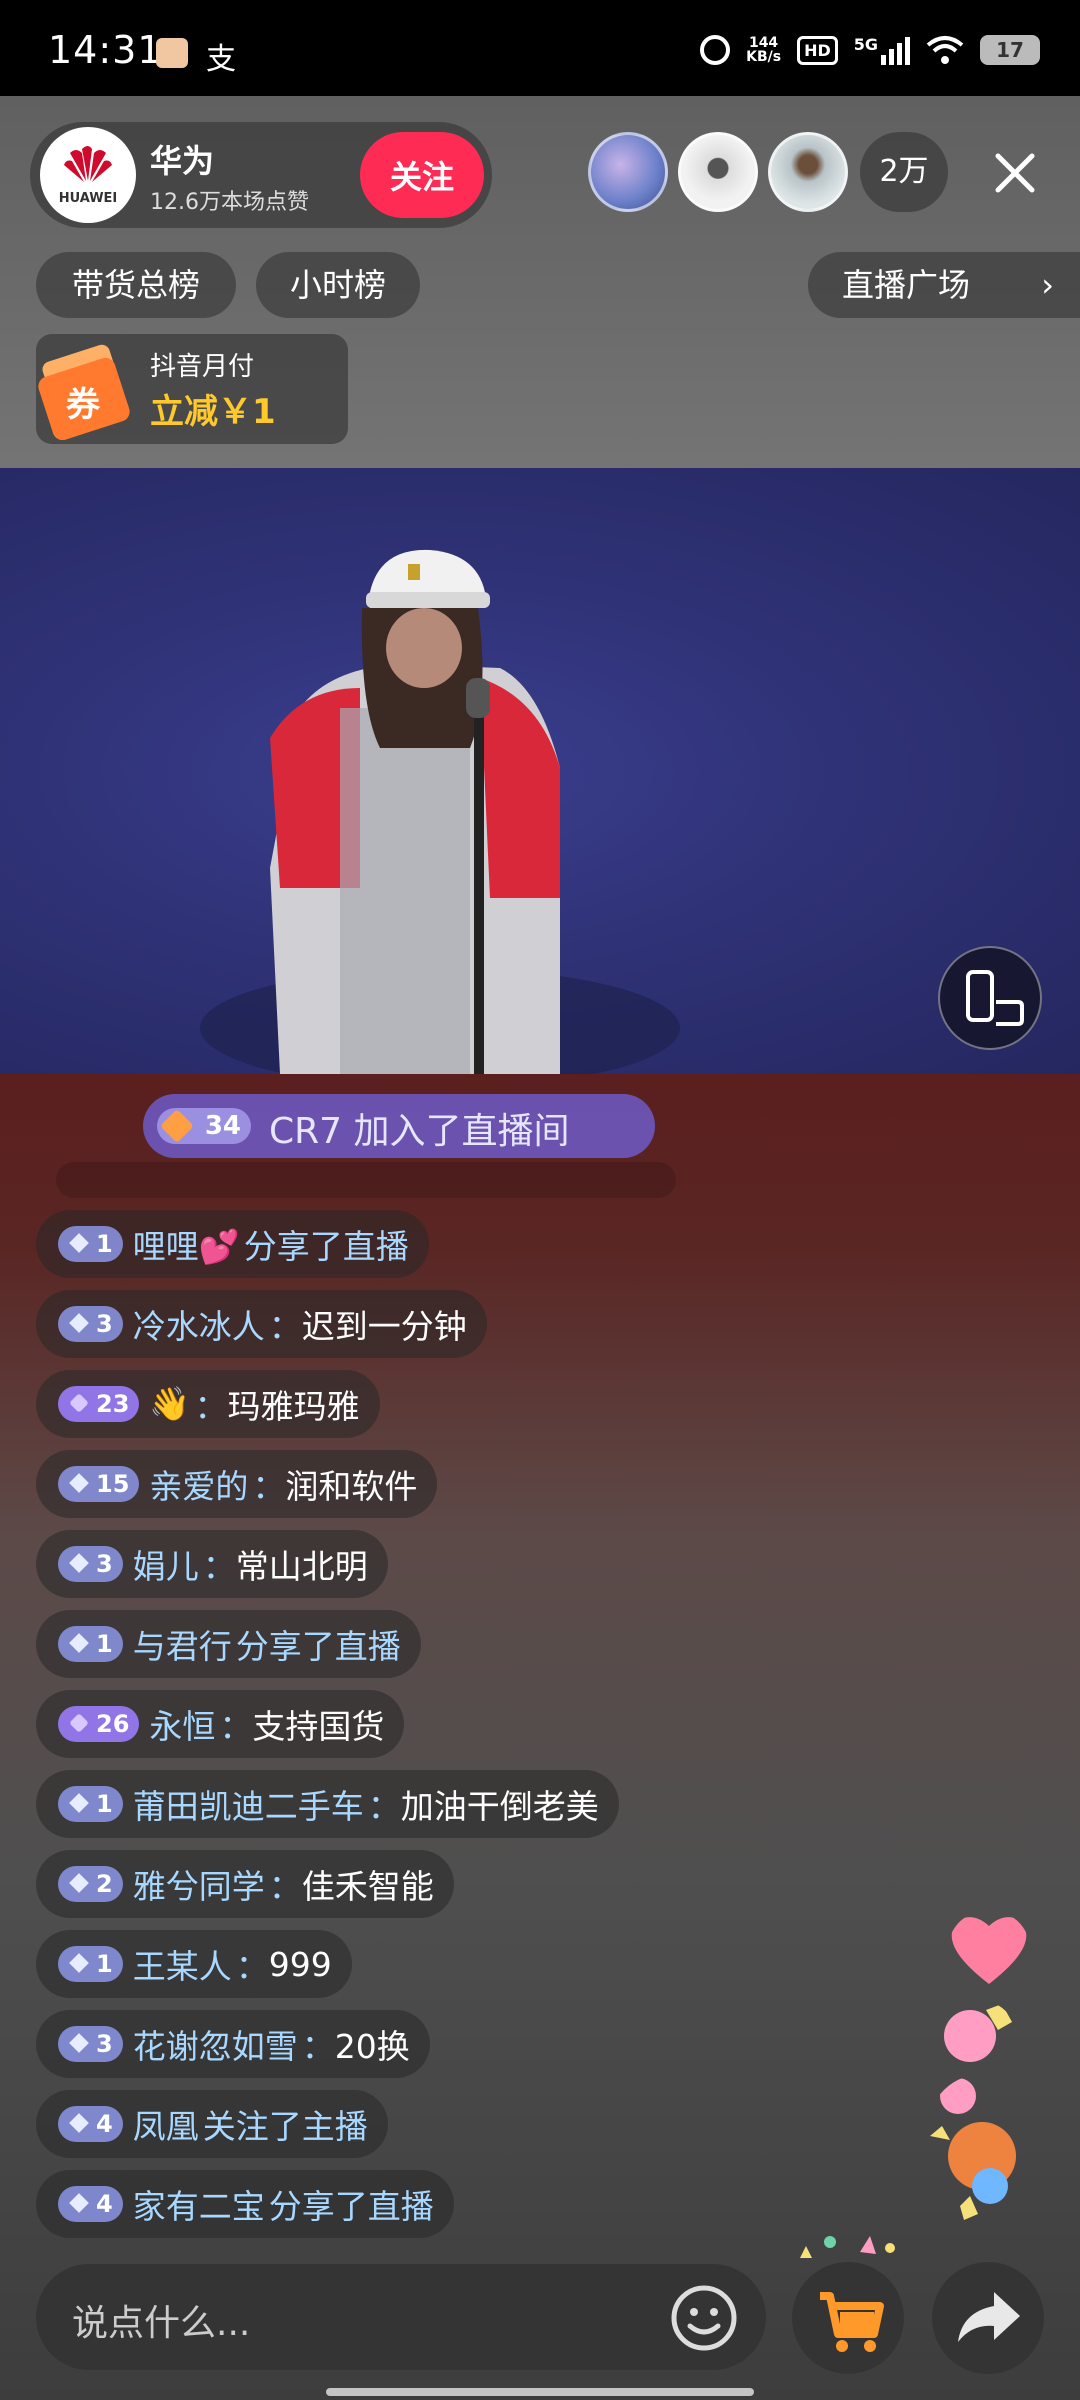 This screenshot has width=1080, height=2400. Describe the element at coordinates (182, 1644) in the screenshot. I see `comment-username: 与君行` at that location.